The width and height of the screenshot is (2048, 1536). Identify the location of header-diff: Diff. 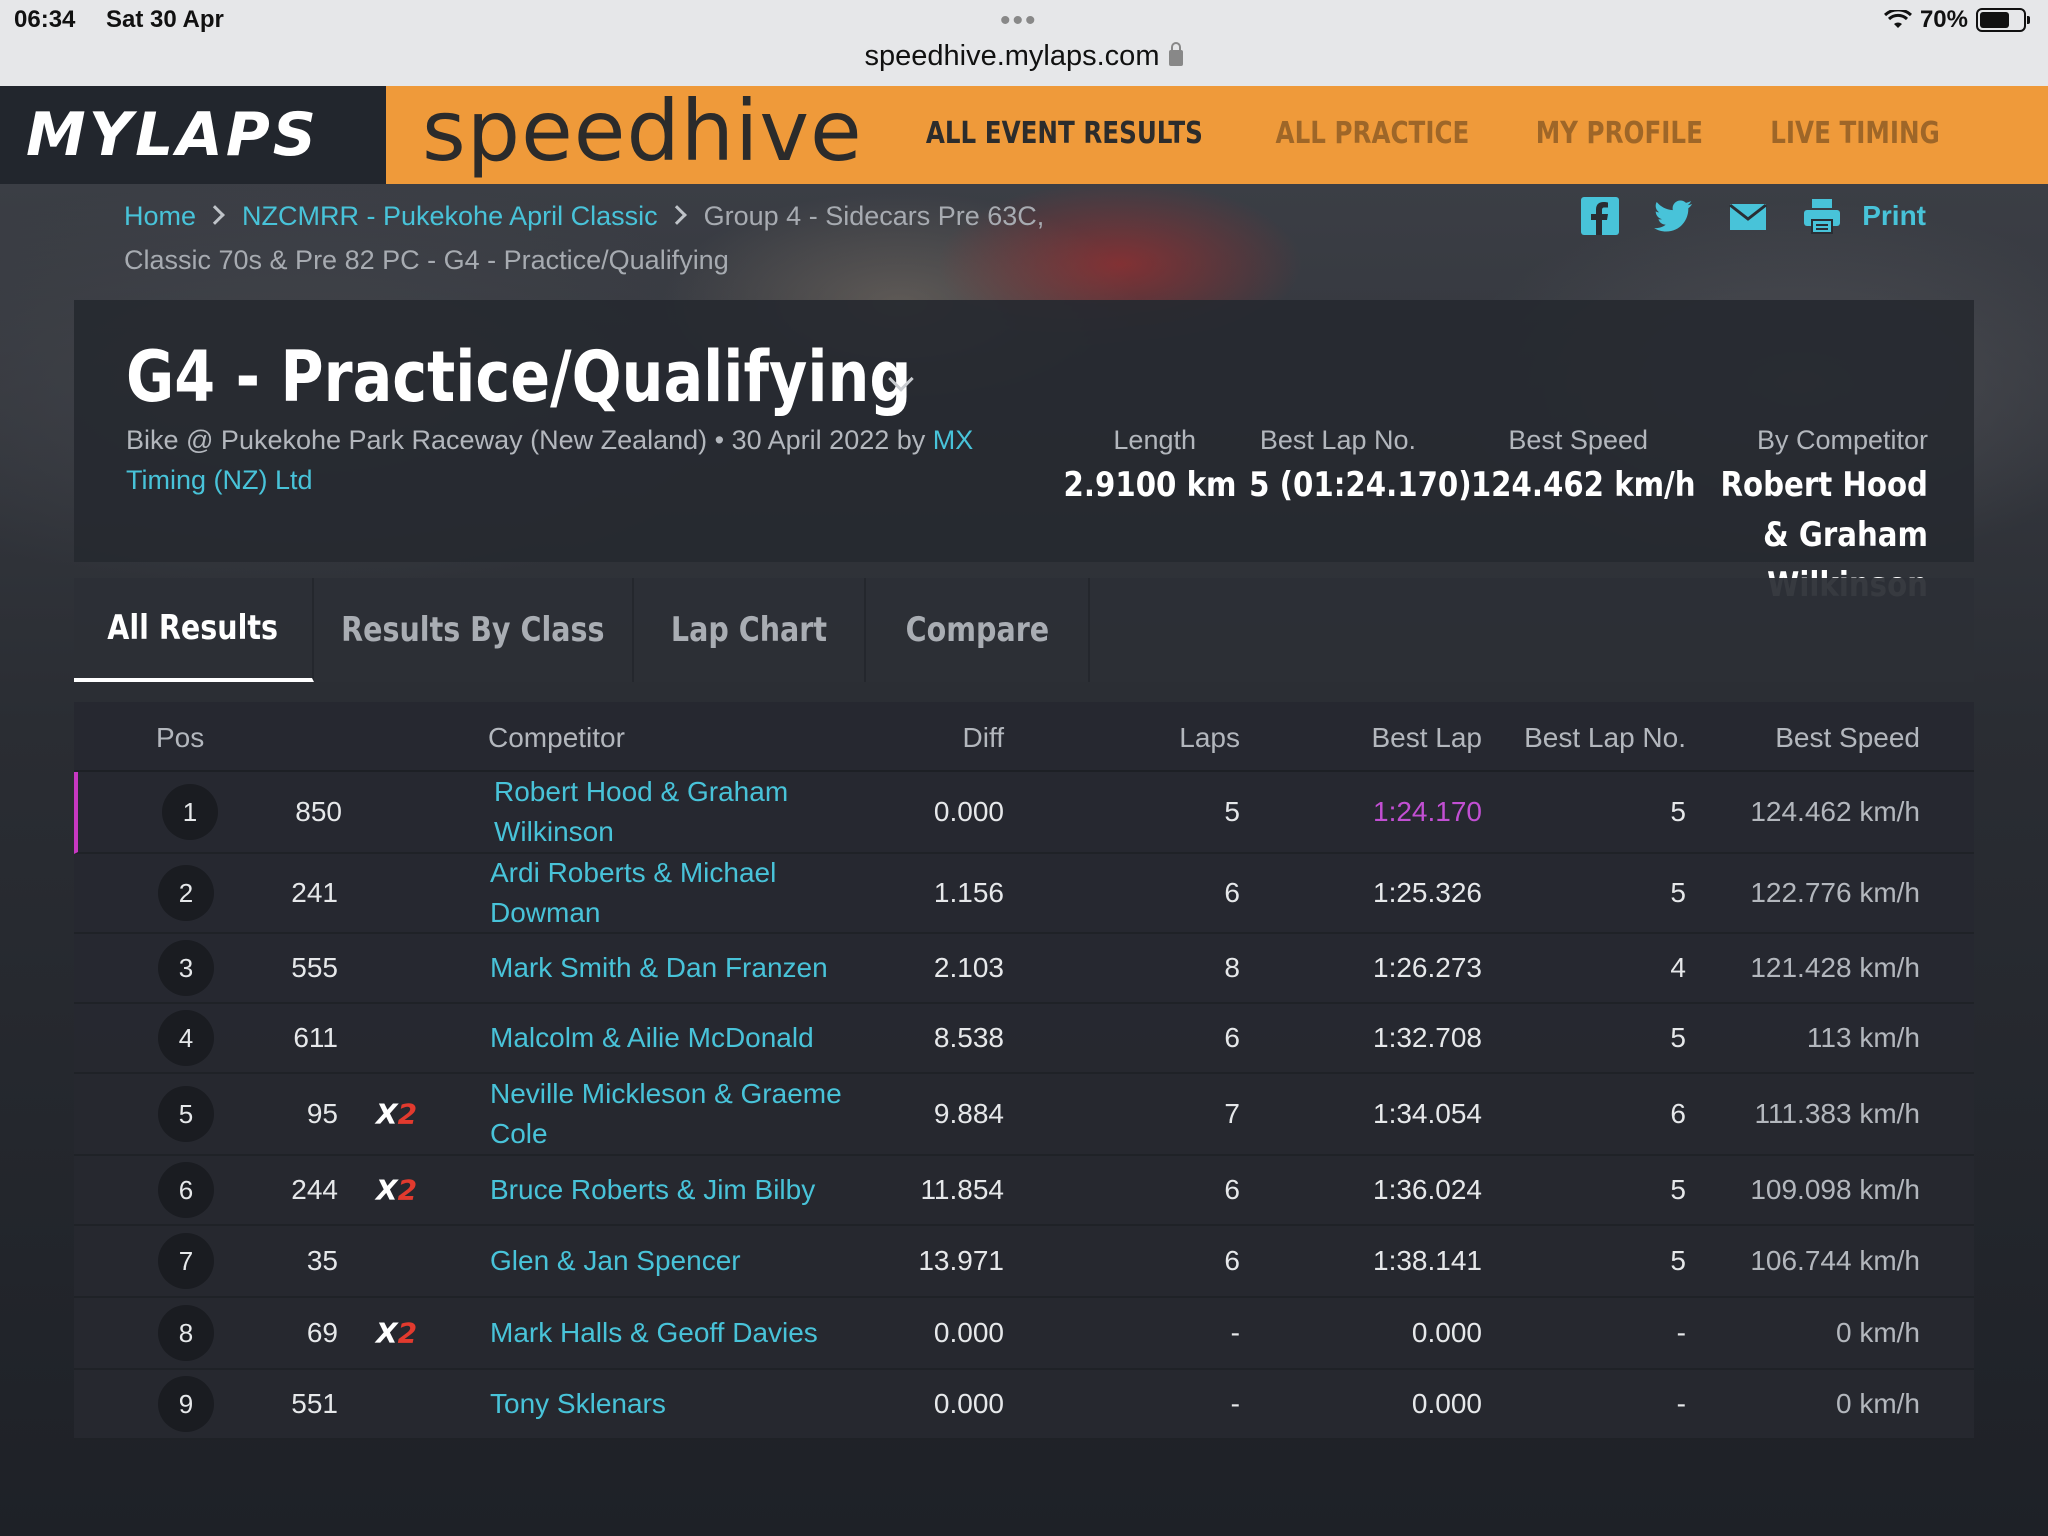
(984, 738).